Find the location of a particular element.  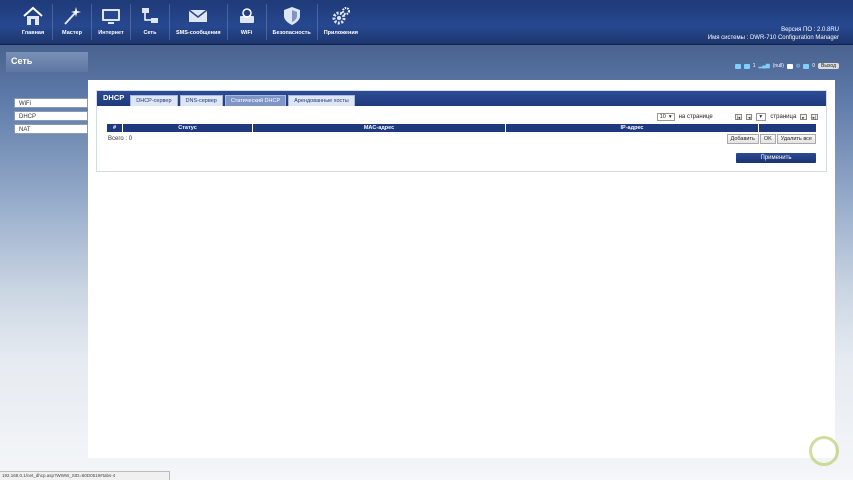

connection-icon is located at coordinates (737, 66).